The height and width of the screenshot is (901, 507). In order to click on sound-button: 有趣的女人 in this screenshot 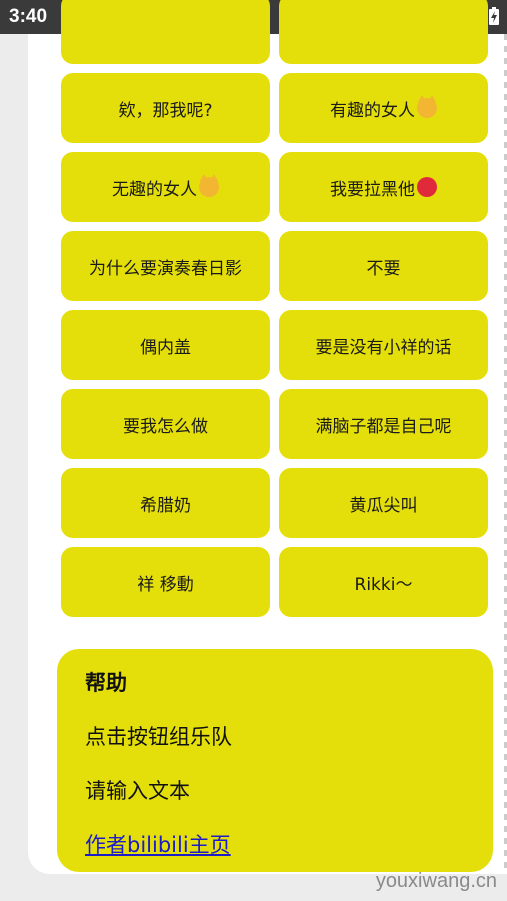, I will do `click(383, 108)`.